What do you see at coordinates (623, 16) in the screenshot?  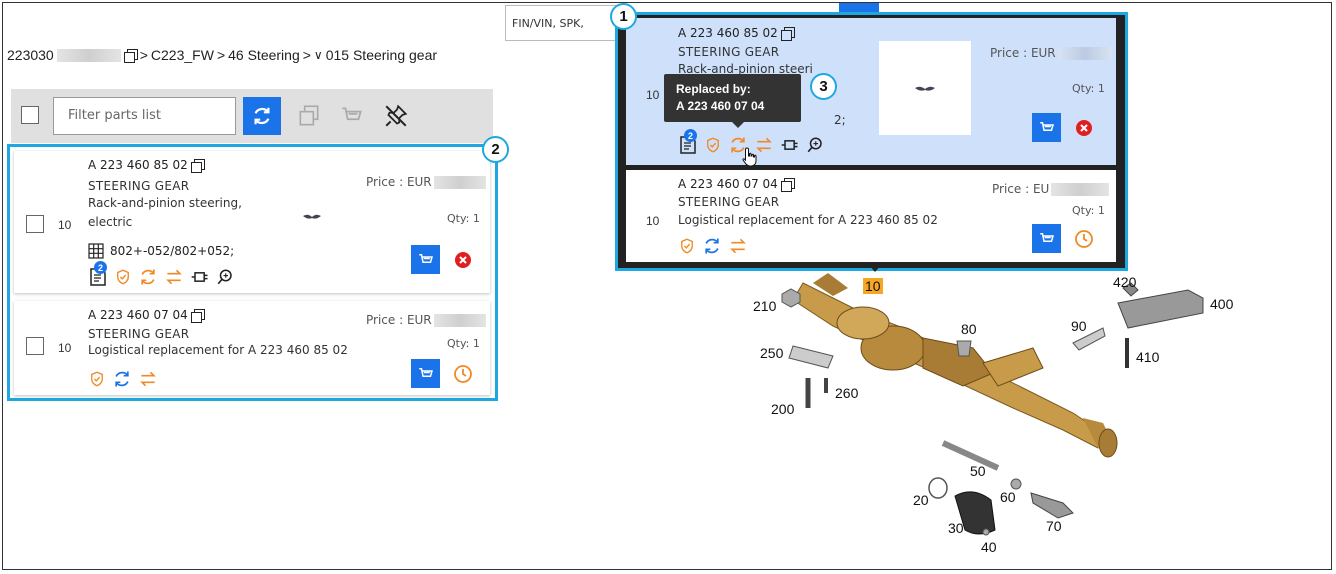 I see `callout-1: 1` at bounding box center [623, 16].